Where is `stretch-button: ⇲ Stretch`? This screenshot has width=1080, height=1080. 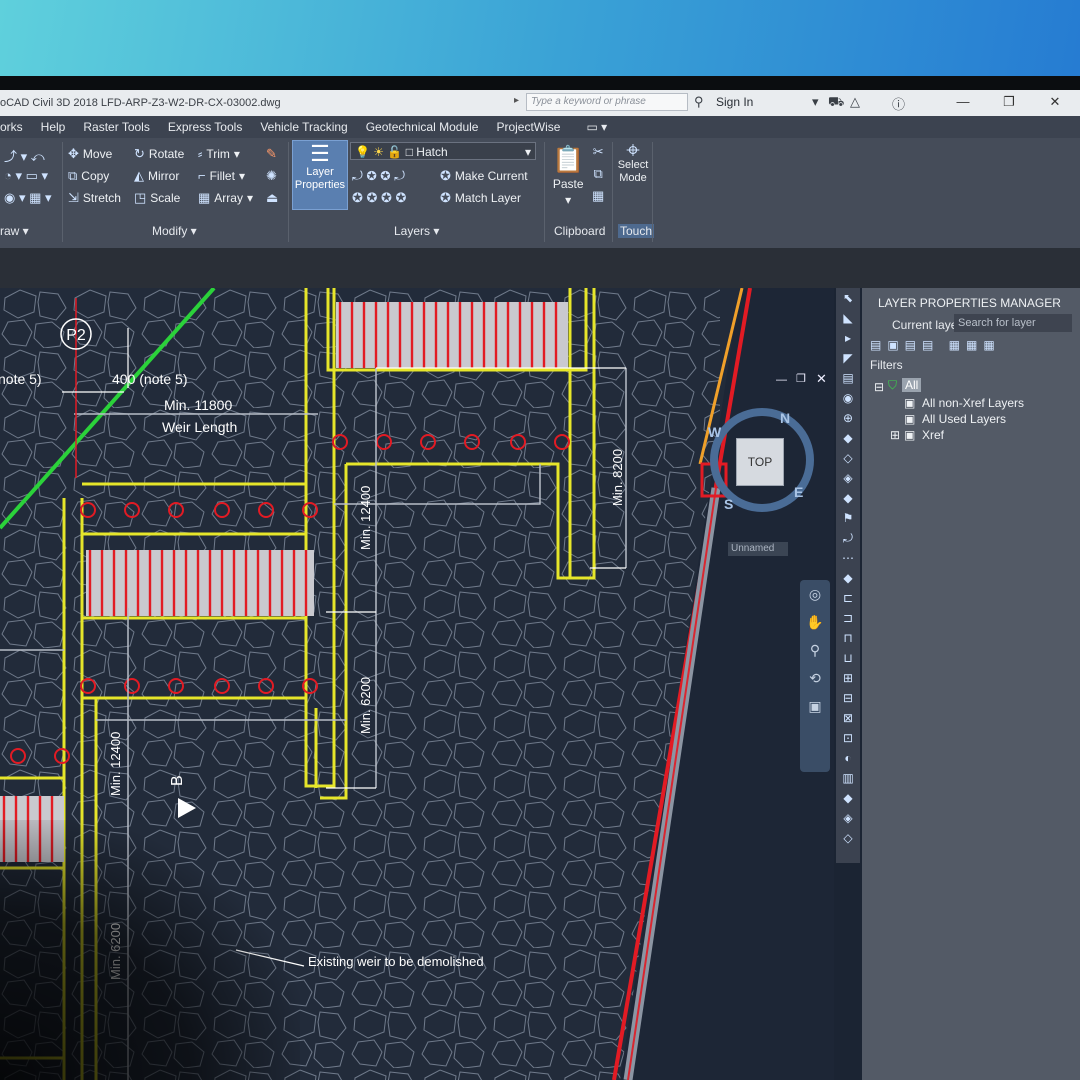 stretch-button: ⇲ Stretch is located at coordinates (94, 198).